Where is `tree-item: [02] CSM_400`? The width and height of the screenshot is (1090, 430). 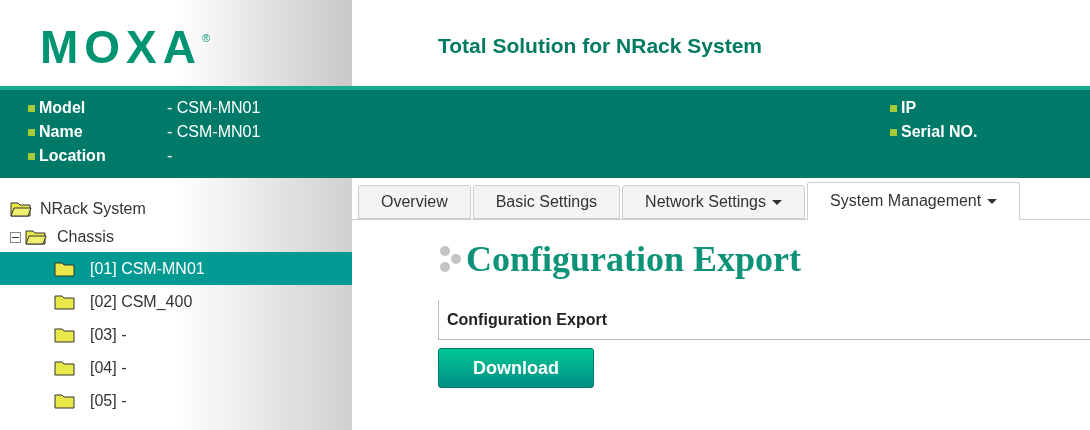 tree-item: [02] CSM_400 is located at coordinates (176, 301).